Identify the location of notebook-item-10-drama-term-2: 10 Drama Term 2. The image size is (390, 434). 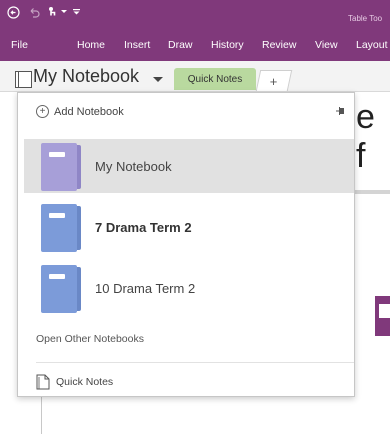
(189, 288).